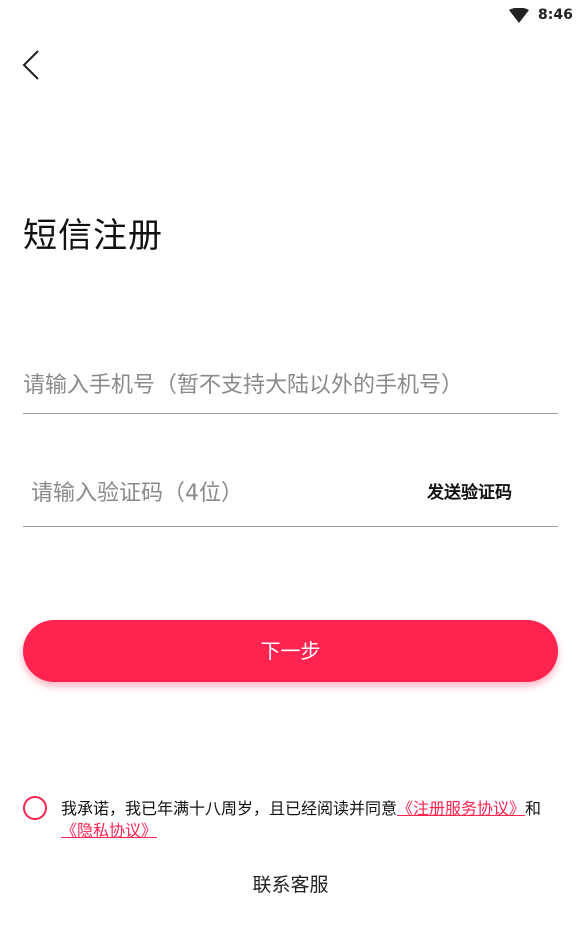  I want to click on agreement-and: 和, so click(533, 808).